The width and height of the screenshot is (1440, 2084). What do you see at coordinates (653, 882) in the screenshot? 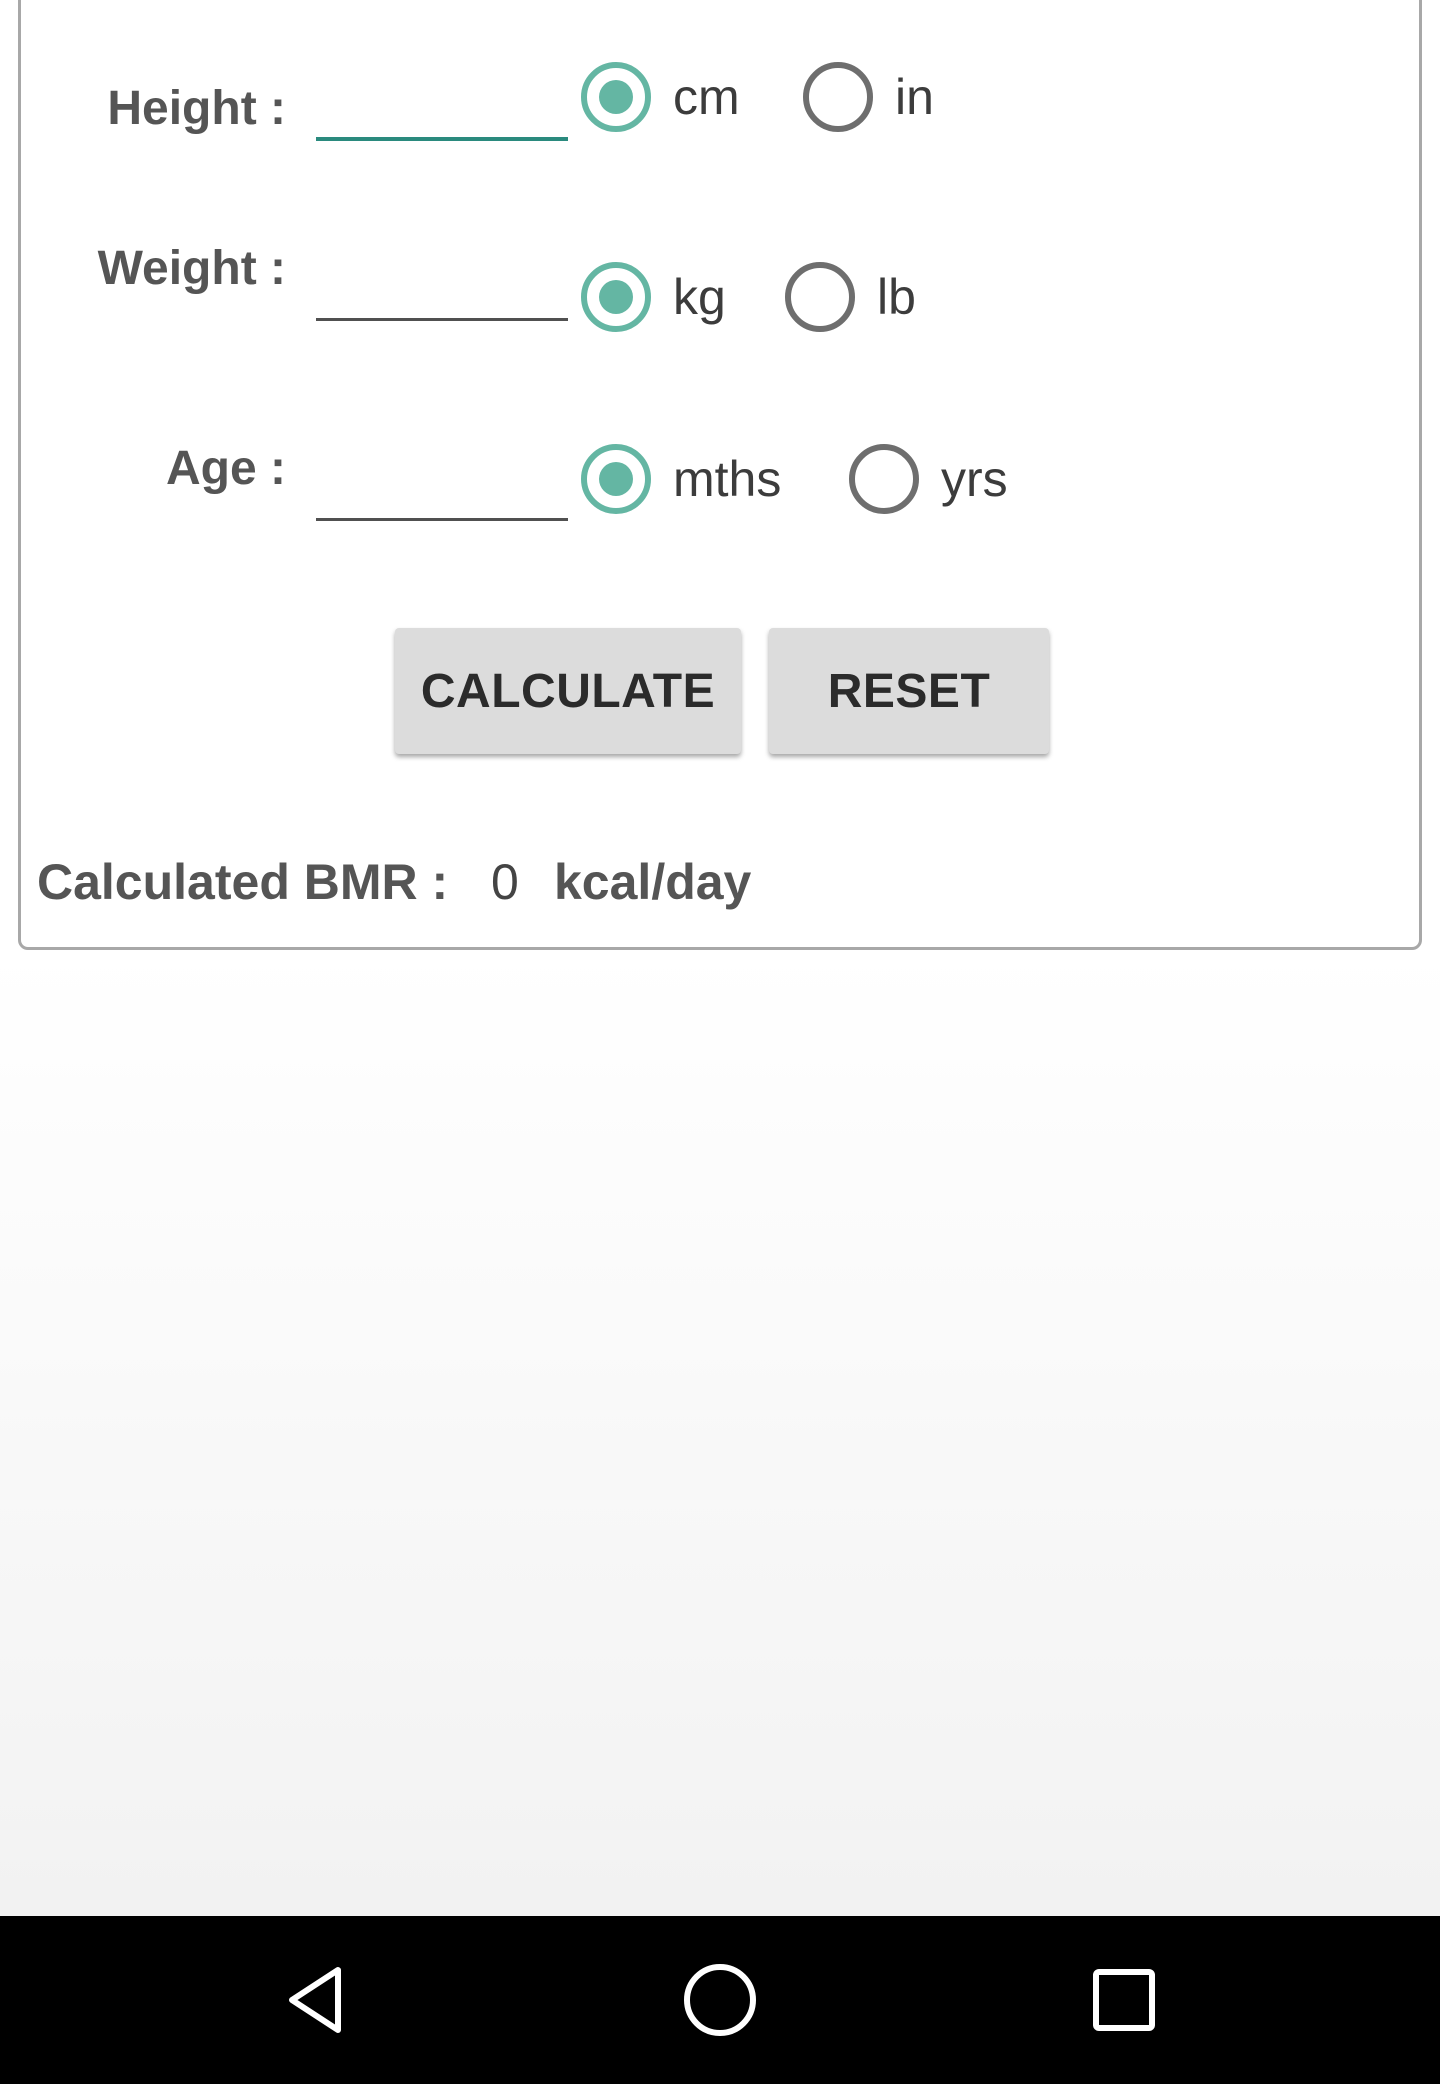
I see `bmr-result-unit: kcal/day` at bounding box center [653, 882].